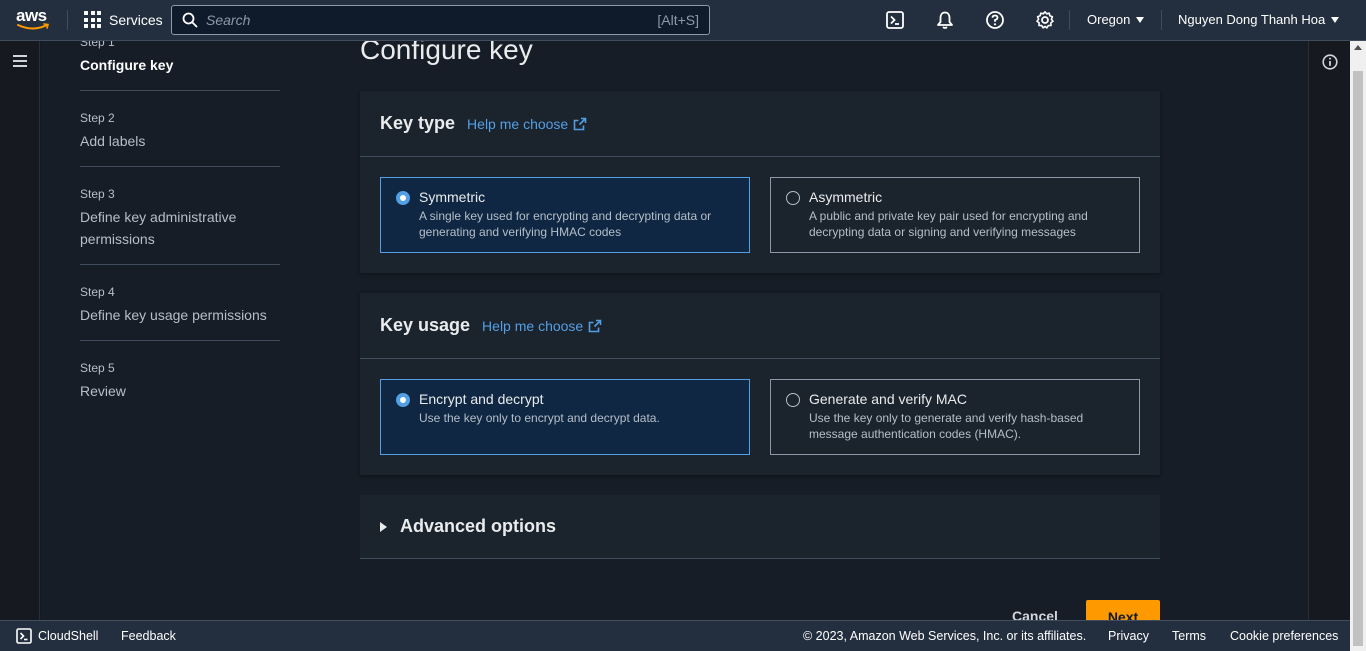  What do you see at coordinates (846, 197) in the screenshot?
I see `option-title: Asymmetric` at bounding box center [846, 197].